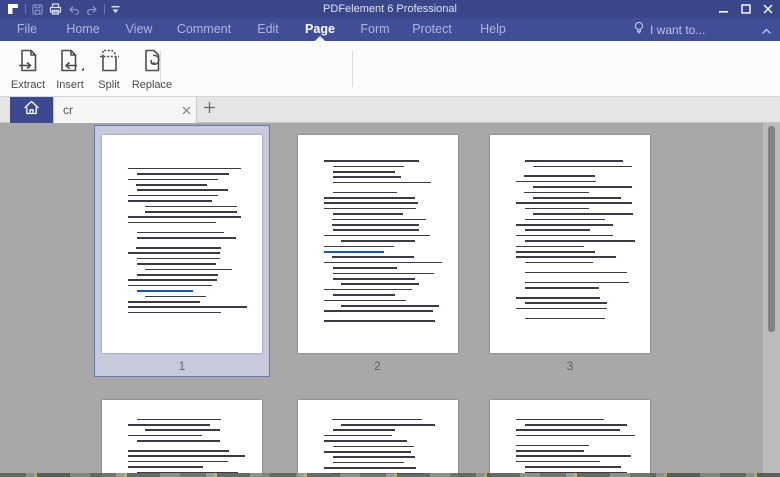 The image size is (780, 477). I want to click on vertical-scrollbar, so click(771, 300).